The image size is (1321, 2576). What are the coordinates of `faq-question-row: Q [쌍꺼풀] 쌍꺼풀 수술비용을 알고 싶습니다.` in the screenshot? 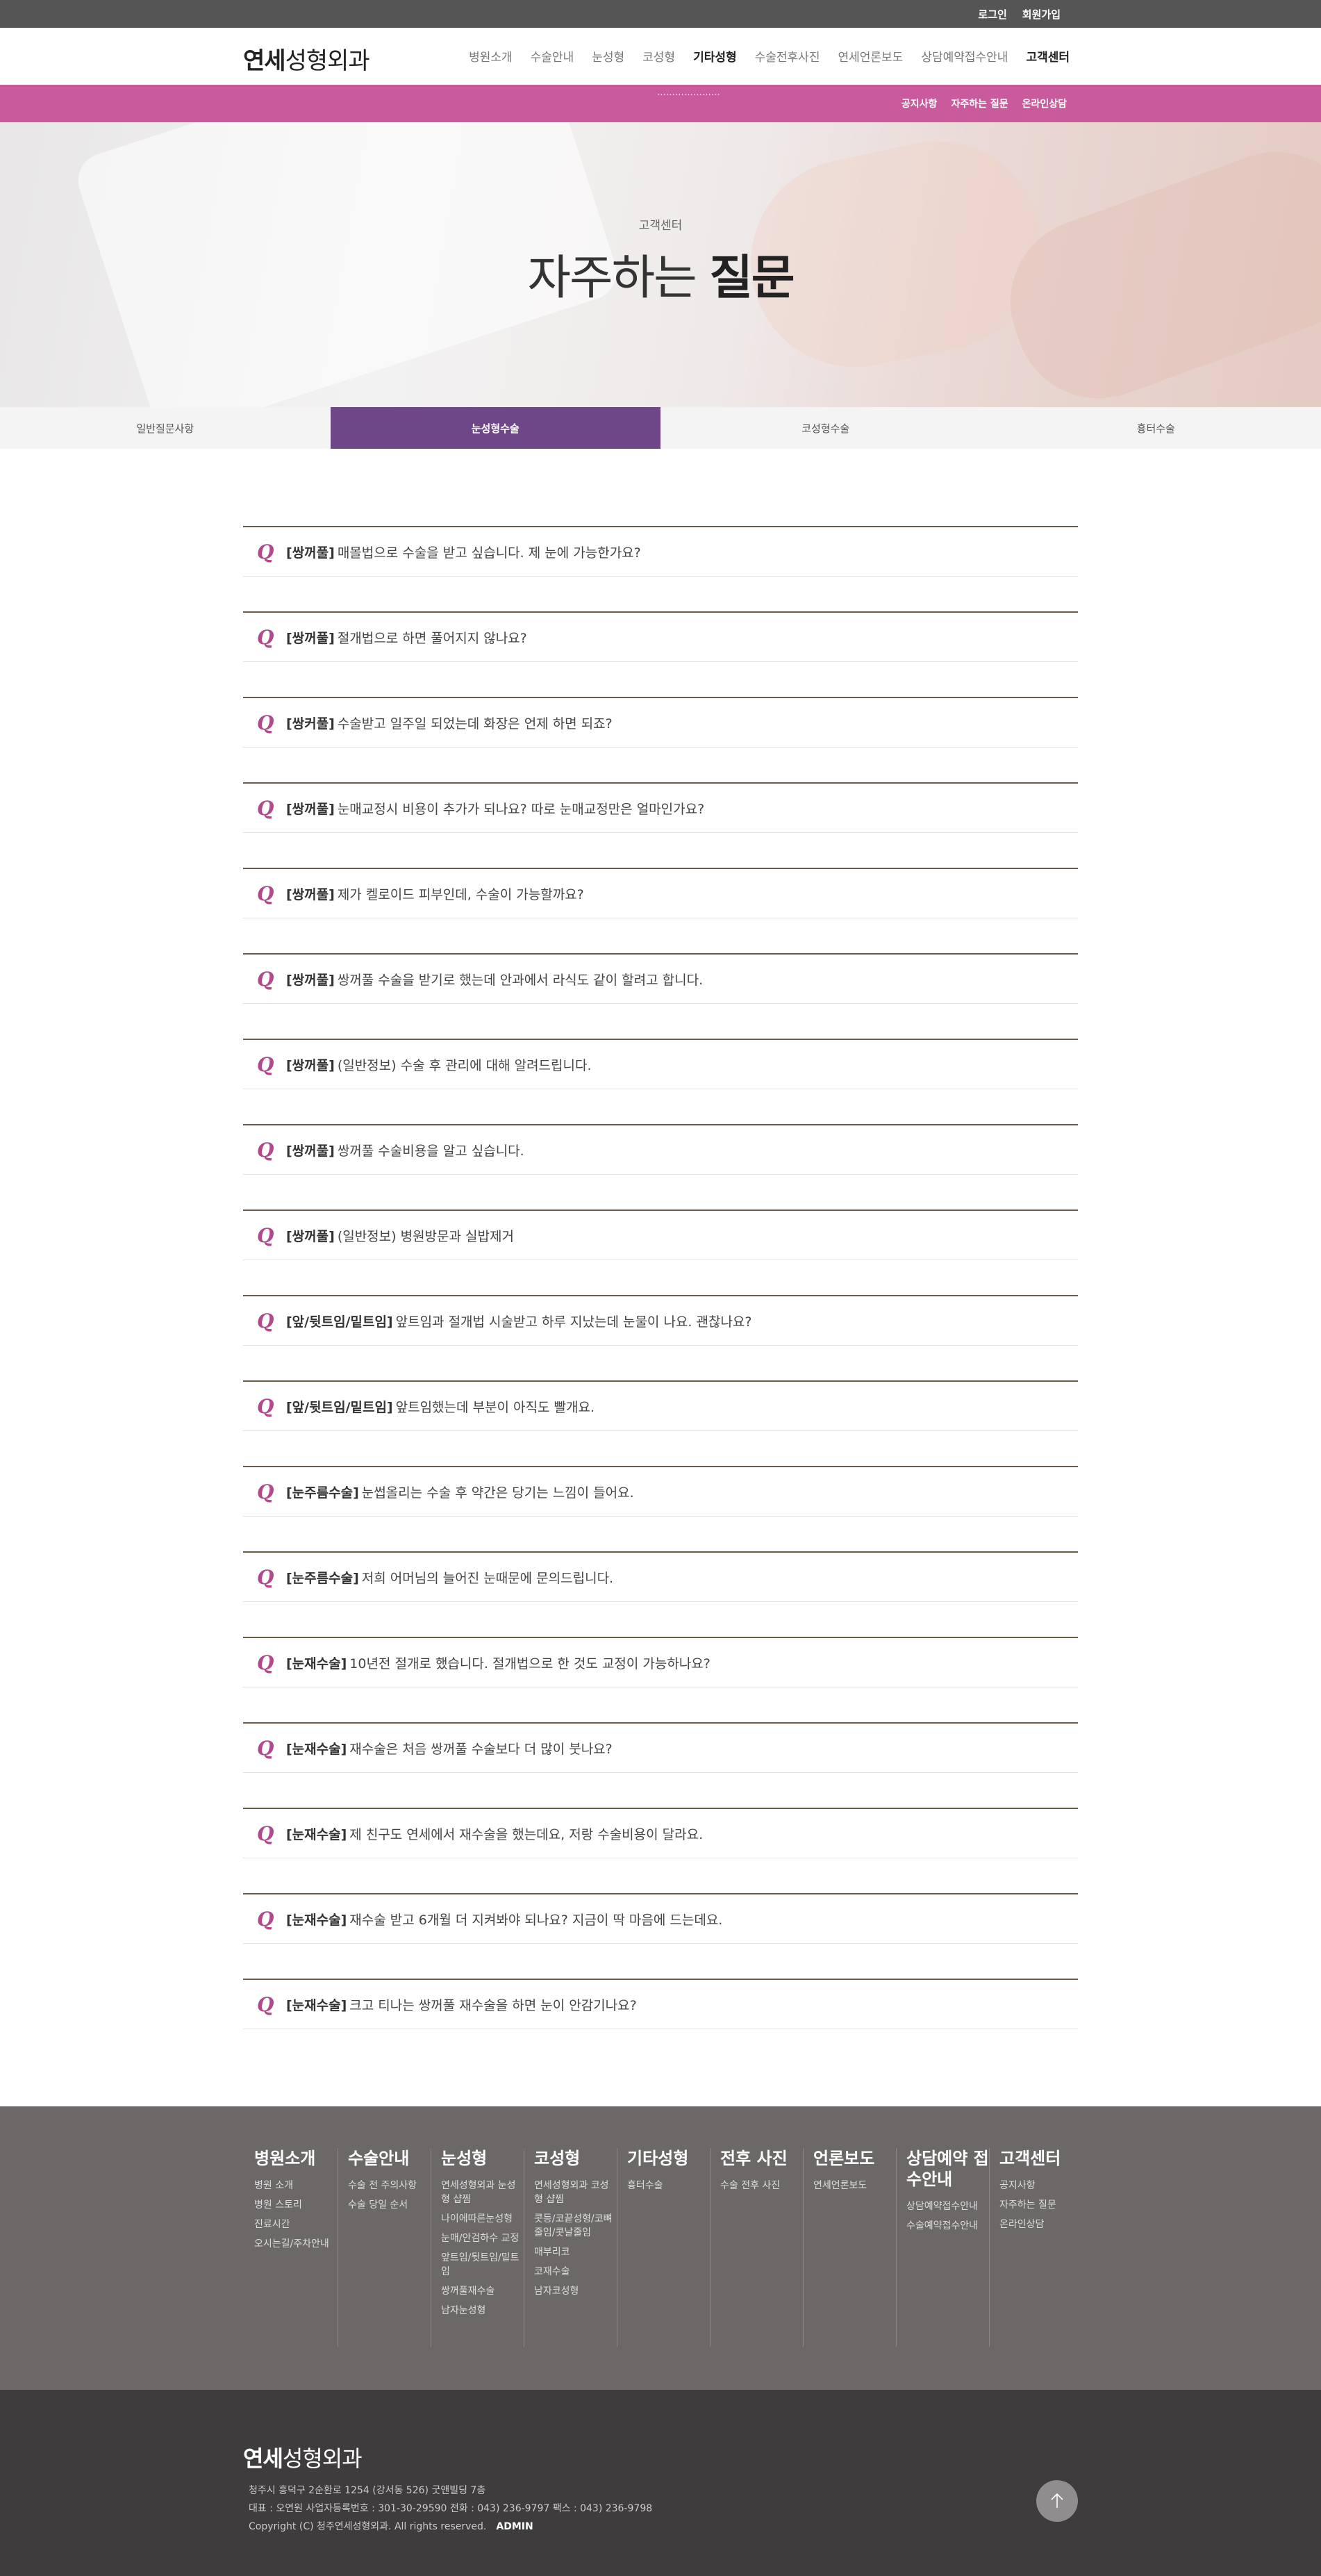 It's located at (660, 1150).